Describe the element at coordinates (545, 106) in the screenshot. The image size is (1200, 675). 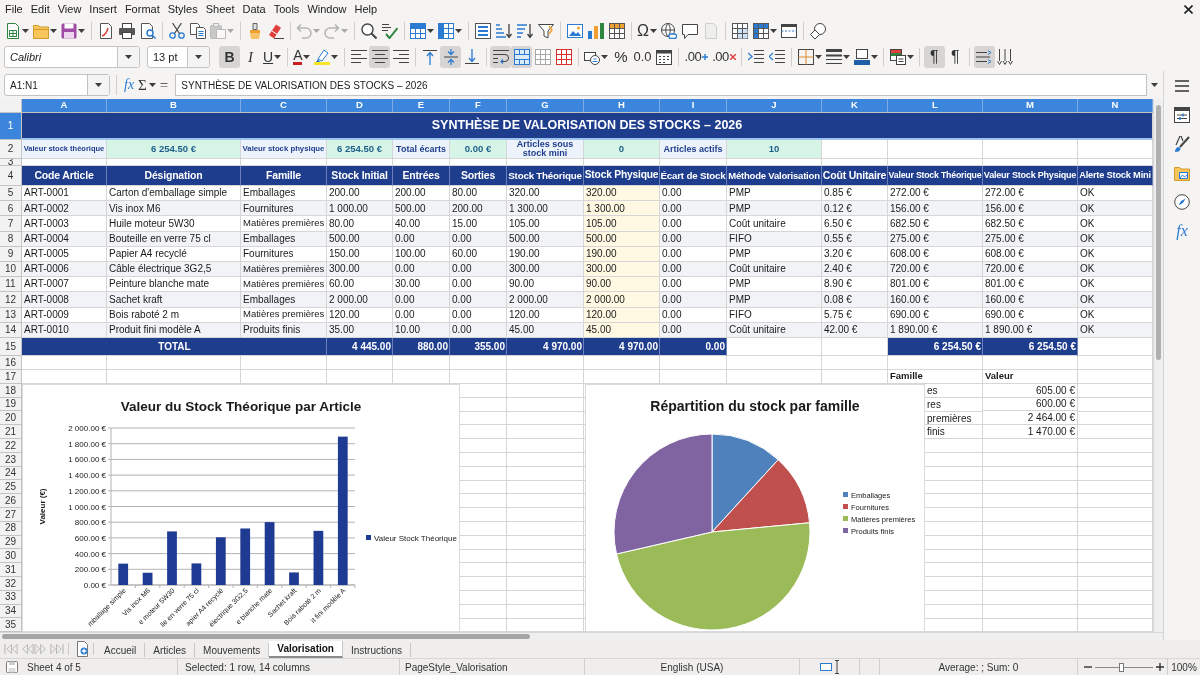
I see `column-header: G` at that location.